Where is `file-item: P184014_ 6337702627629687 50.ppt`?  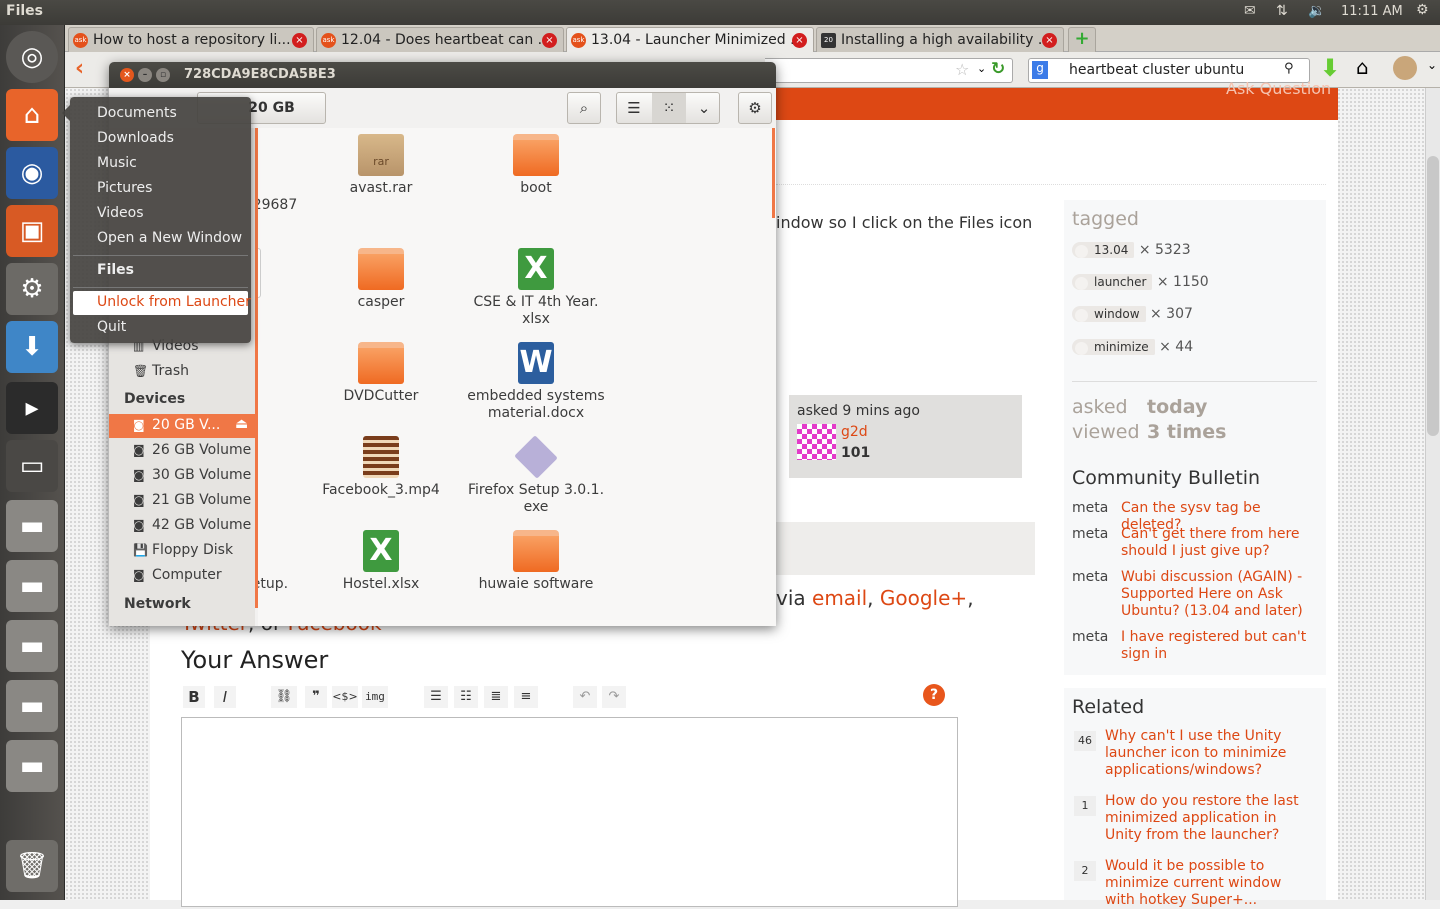 file-item: P184014_ 6337702627629687 50.ppt is located at coordinates (279, 182).